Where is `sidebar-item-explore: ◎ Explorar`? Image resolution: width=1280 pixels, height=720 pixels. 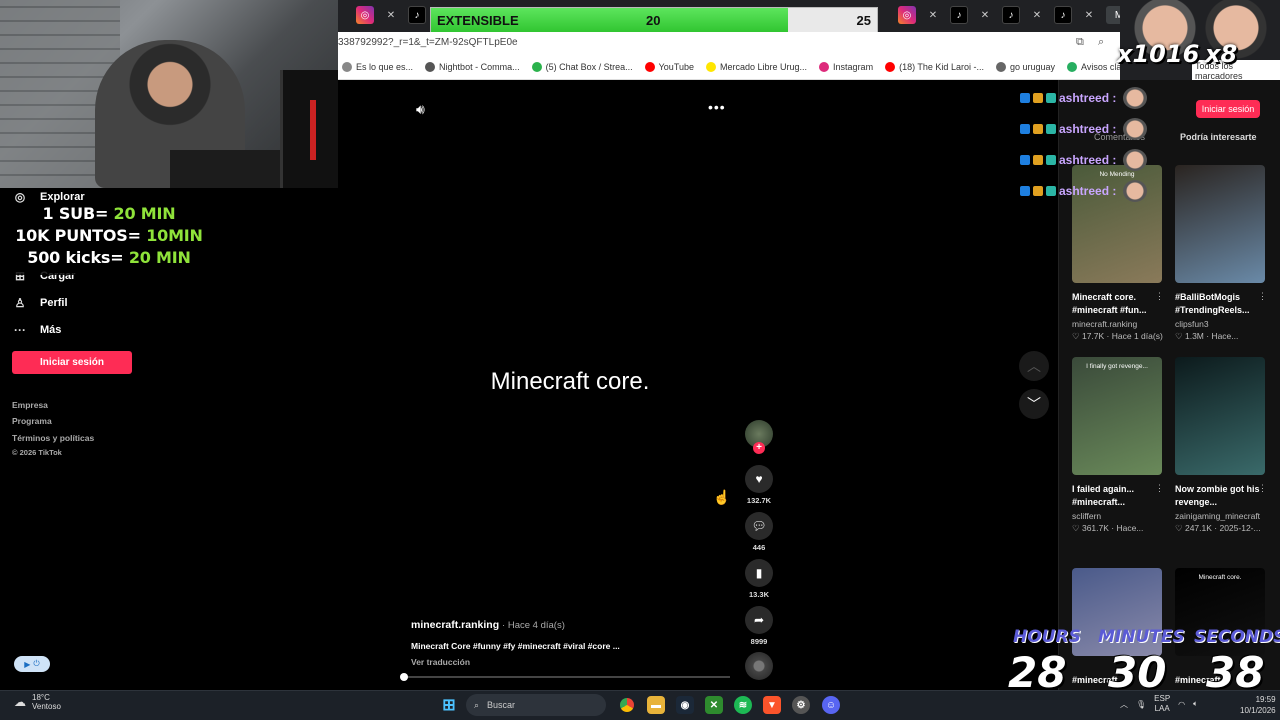 sidebar-item-explore: ◎ Explorar is located at coordinates (48, 197).